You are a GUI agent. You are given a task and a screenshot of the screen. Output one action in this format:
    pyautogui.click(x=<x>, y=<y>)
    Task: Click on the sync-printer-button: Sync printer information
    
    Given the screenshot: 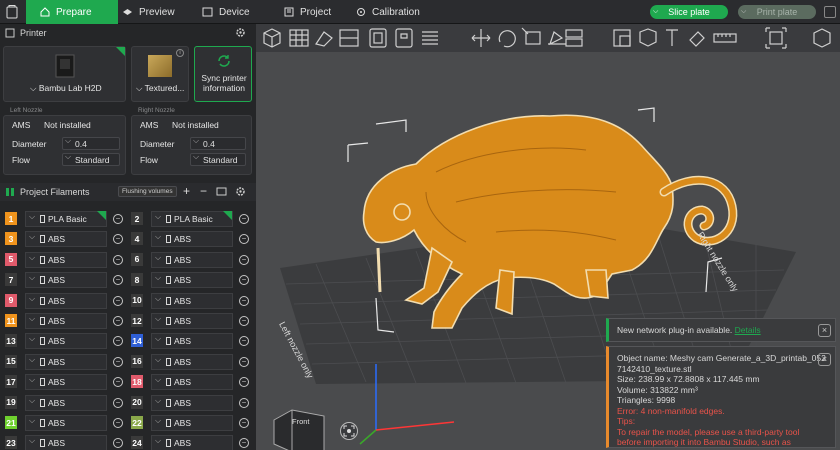 What is the action you would take?
    pyautogui.click(x=223, y=74)
    